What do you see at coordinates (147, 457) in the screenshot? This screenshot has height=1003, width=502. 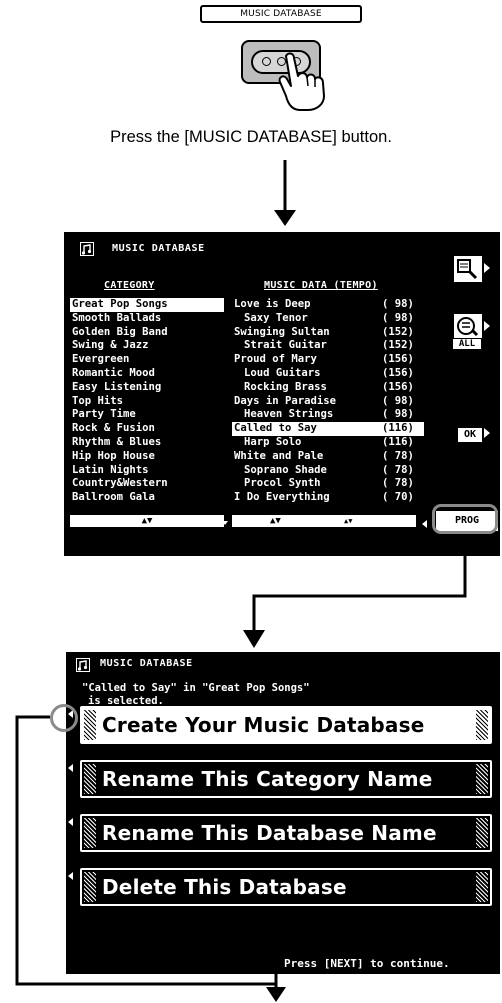 I see `category-item: Hip Hop House` at bounding box center [147, 457].